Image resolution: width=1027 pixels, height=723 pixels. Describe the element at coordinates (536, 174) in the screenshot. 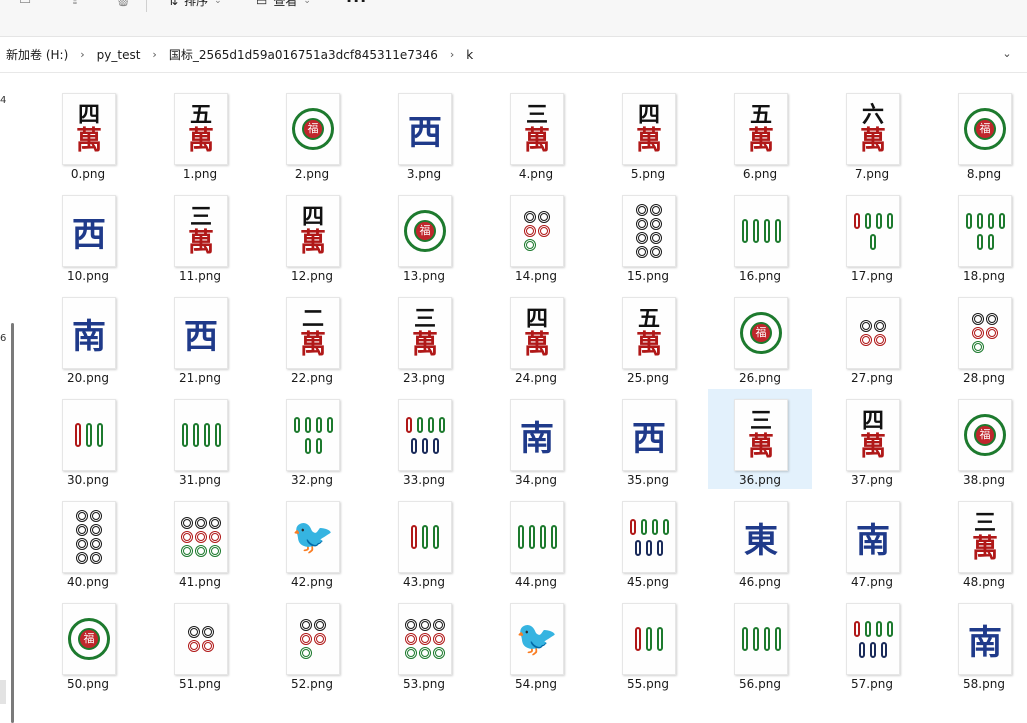

I see `file-name-label: 4.png` at that location.